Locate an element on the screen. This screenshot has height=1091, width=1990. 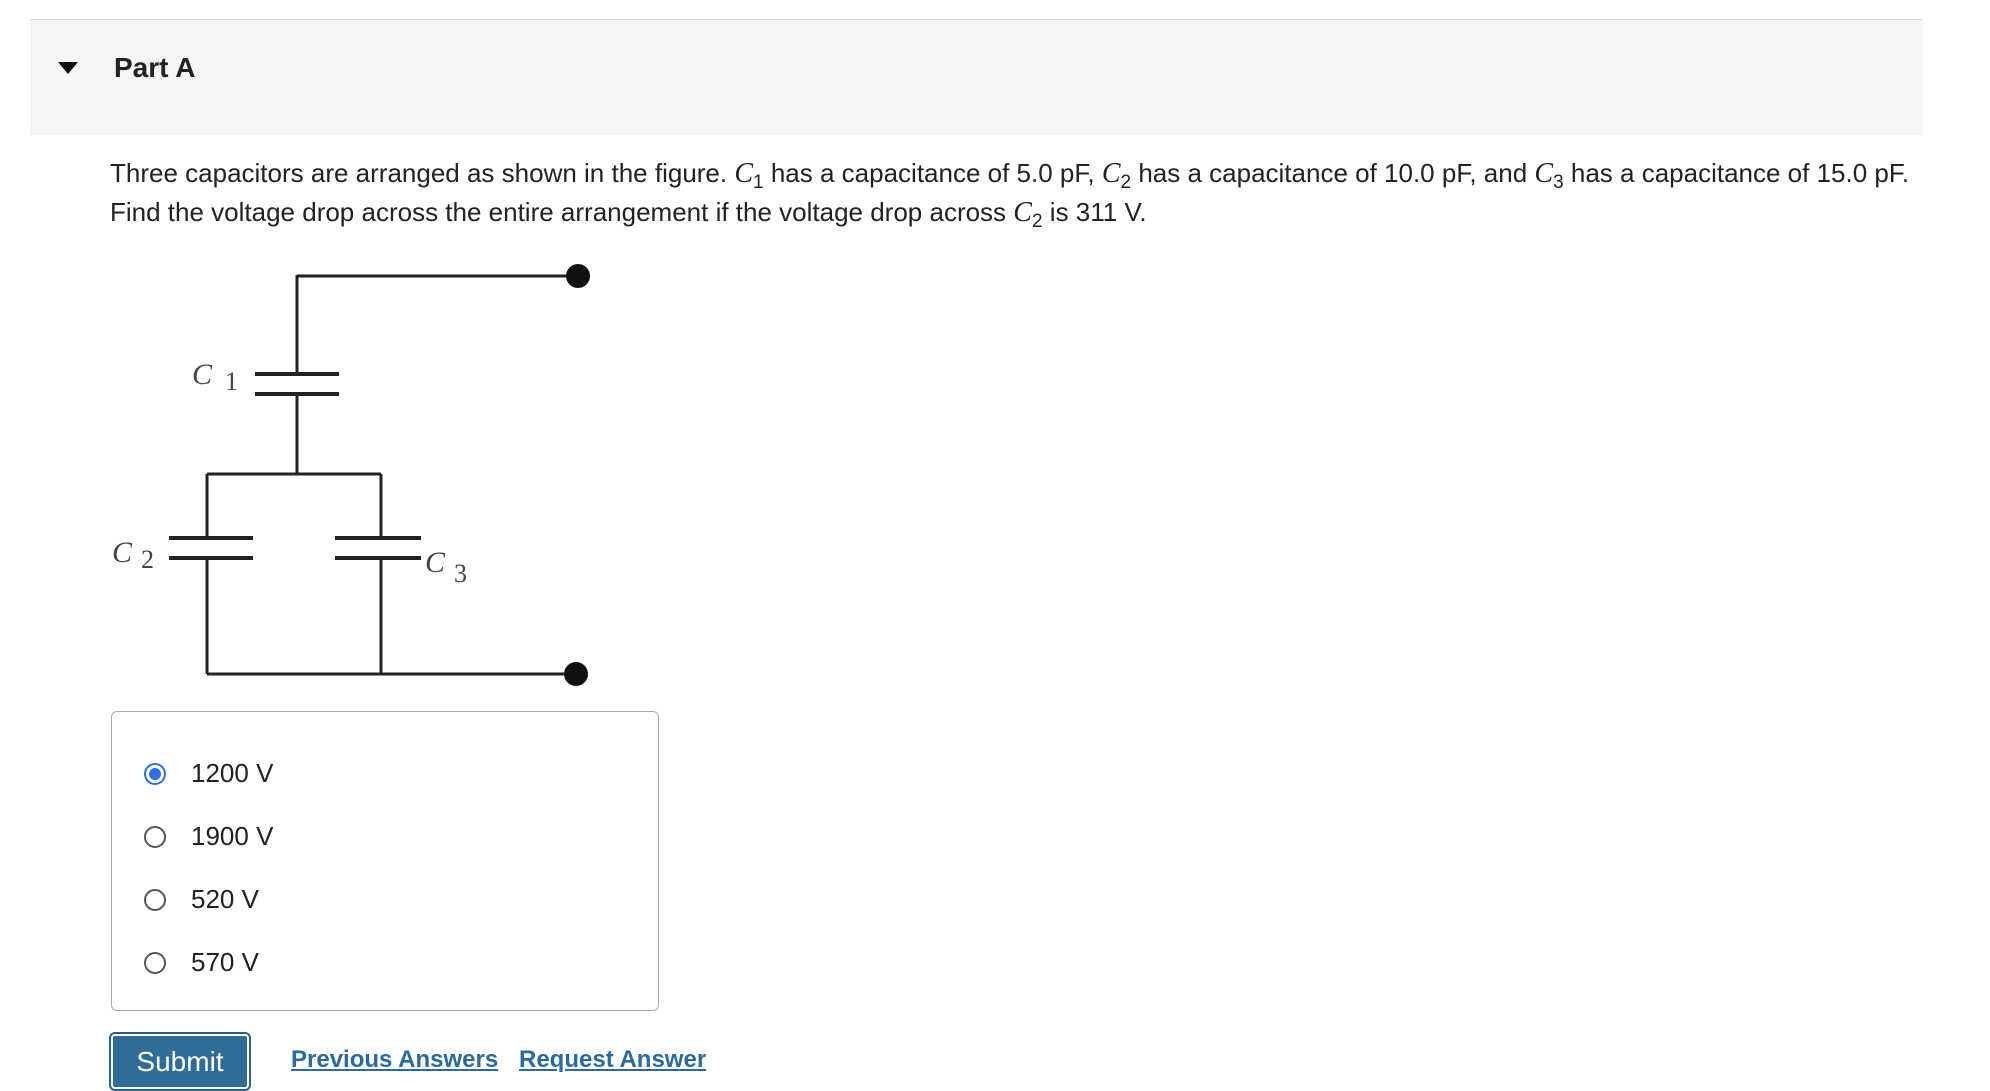
radio-selected-icon is located at coordinates (155, 773).